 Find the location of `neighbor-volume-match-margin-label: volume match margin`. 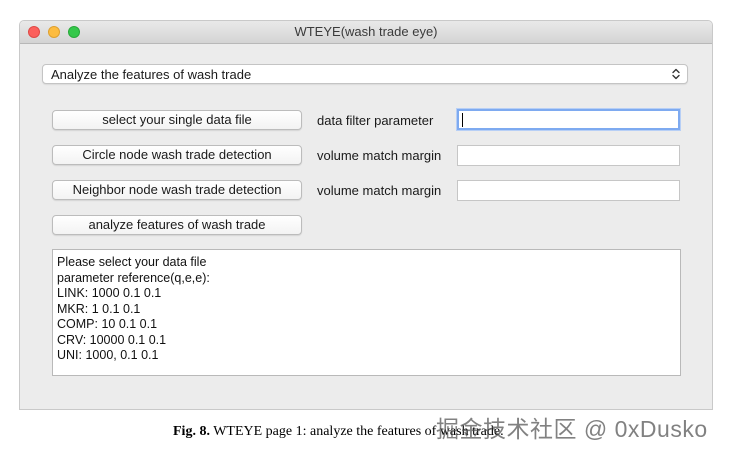

neighbor-volume-match-margin-label: volume match margin is located at coordinates (379, 190).